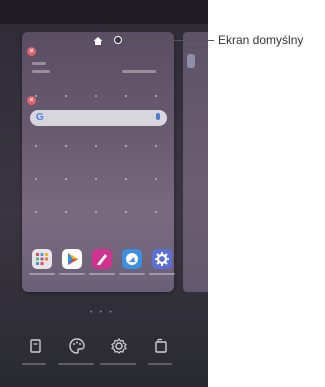 This screenshot has height=387, width=325. Describe the element at coordinates (98, 118) in the screenshot. I see `google-search-bar: G` at that location.